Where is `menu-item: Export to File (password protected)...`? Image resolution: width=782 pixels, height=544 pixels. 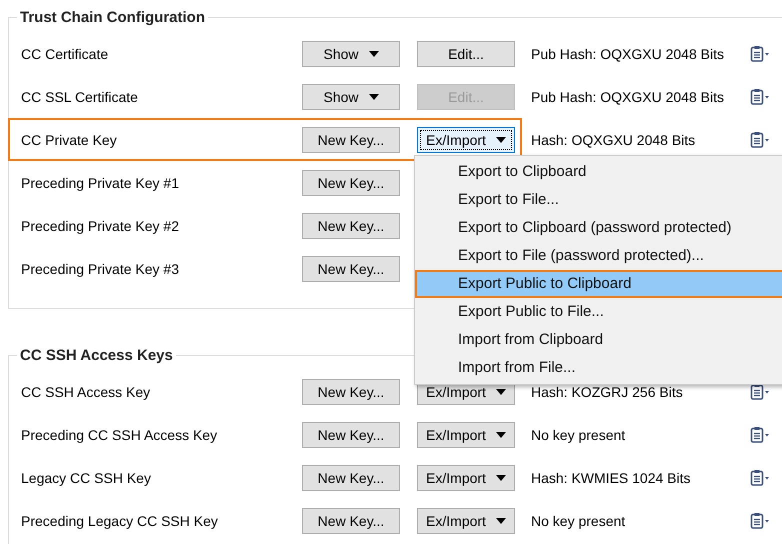
menu-item: Export to File (password protected)... is located at coordinates (598, 256).